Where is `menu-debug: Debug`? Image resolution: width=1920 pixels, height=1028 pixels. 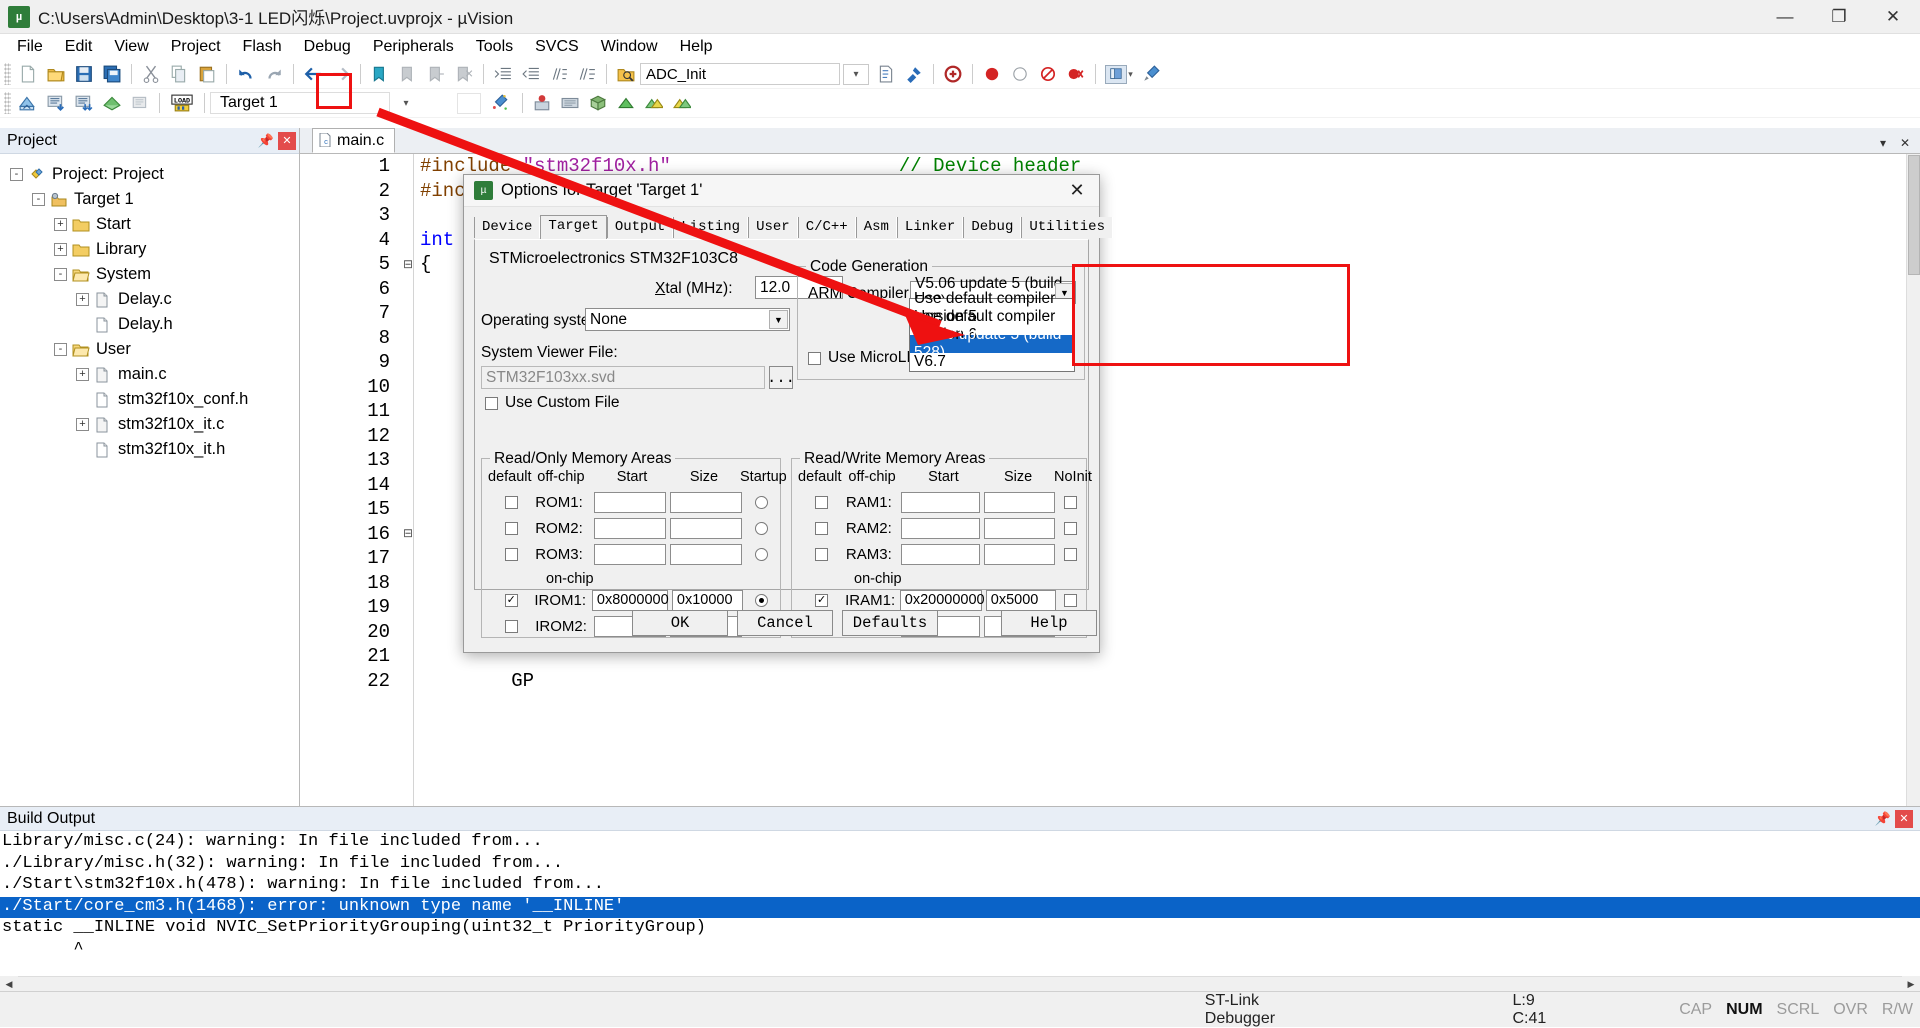 menu-debug: Debug is located at coordinates (327, 47).